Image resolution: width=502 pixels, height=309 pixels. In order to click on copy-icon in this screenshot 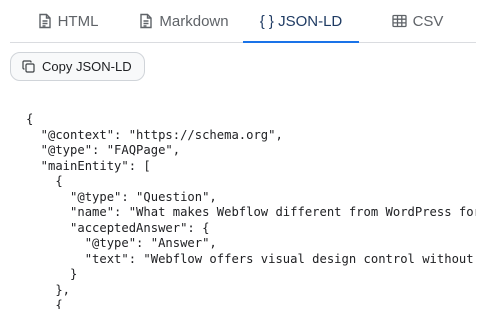, I will do `click(28, 66)`.